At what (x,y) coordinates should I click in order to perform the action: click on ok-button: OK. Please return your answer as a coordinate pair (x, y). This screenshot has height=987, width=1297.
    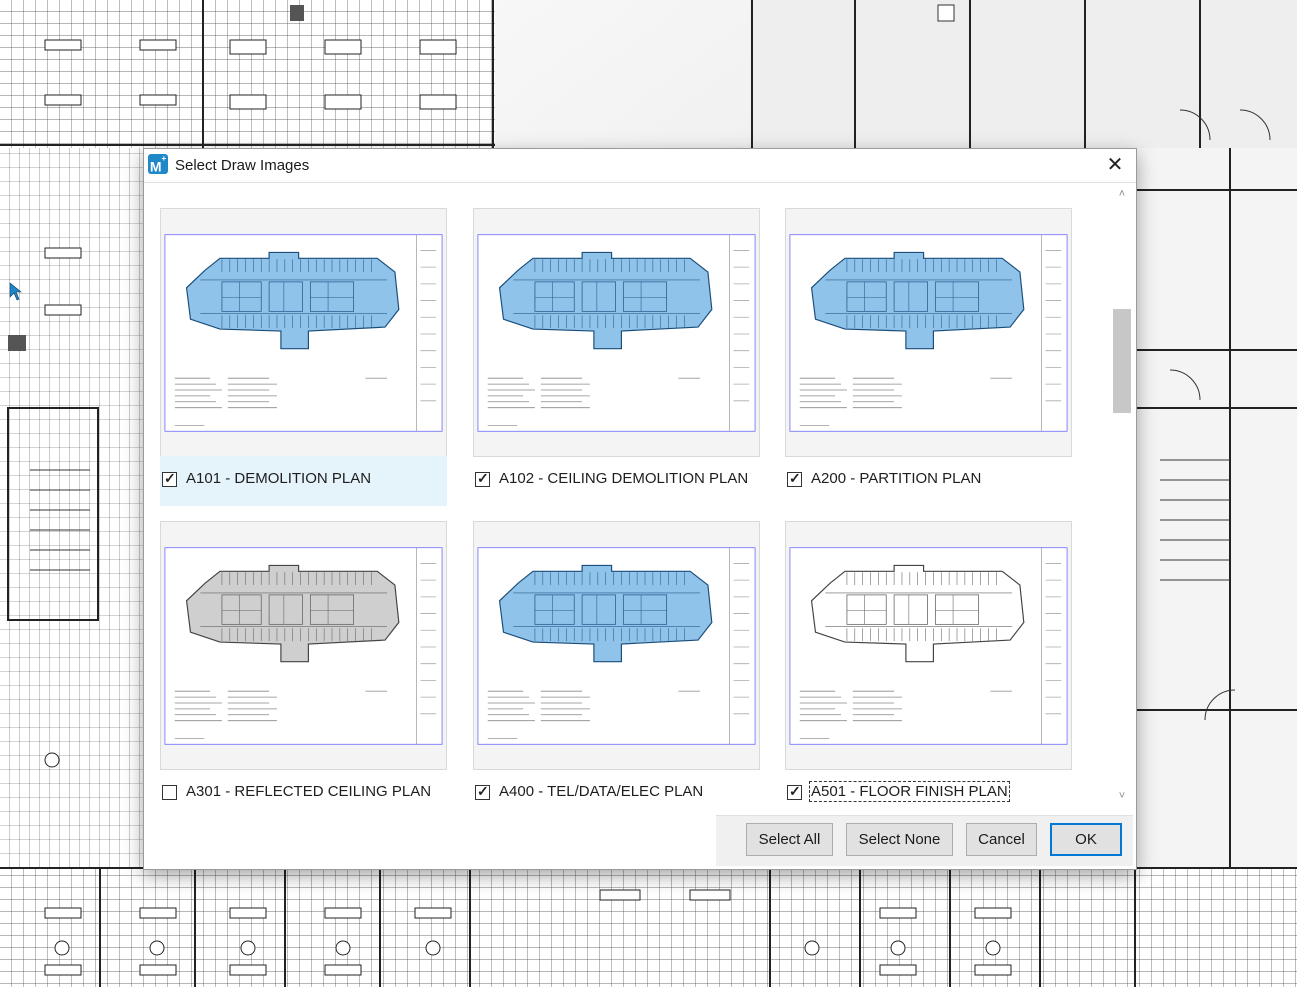
    Looking at the image, I should click on (1086, 839).